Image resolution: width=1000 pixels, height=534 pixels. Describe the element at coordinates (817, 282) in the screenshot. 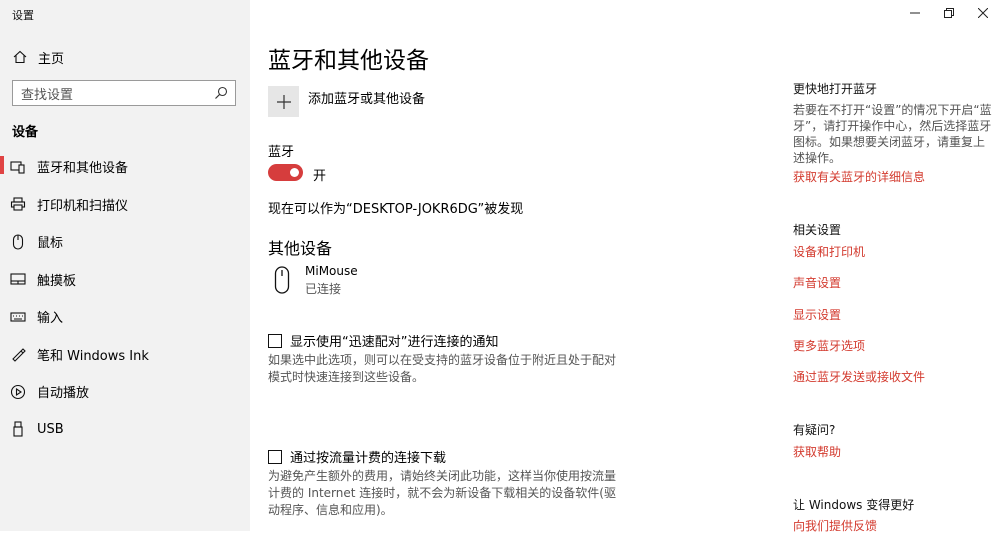

I see `related-link-sound: 声音设置` at that location.